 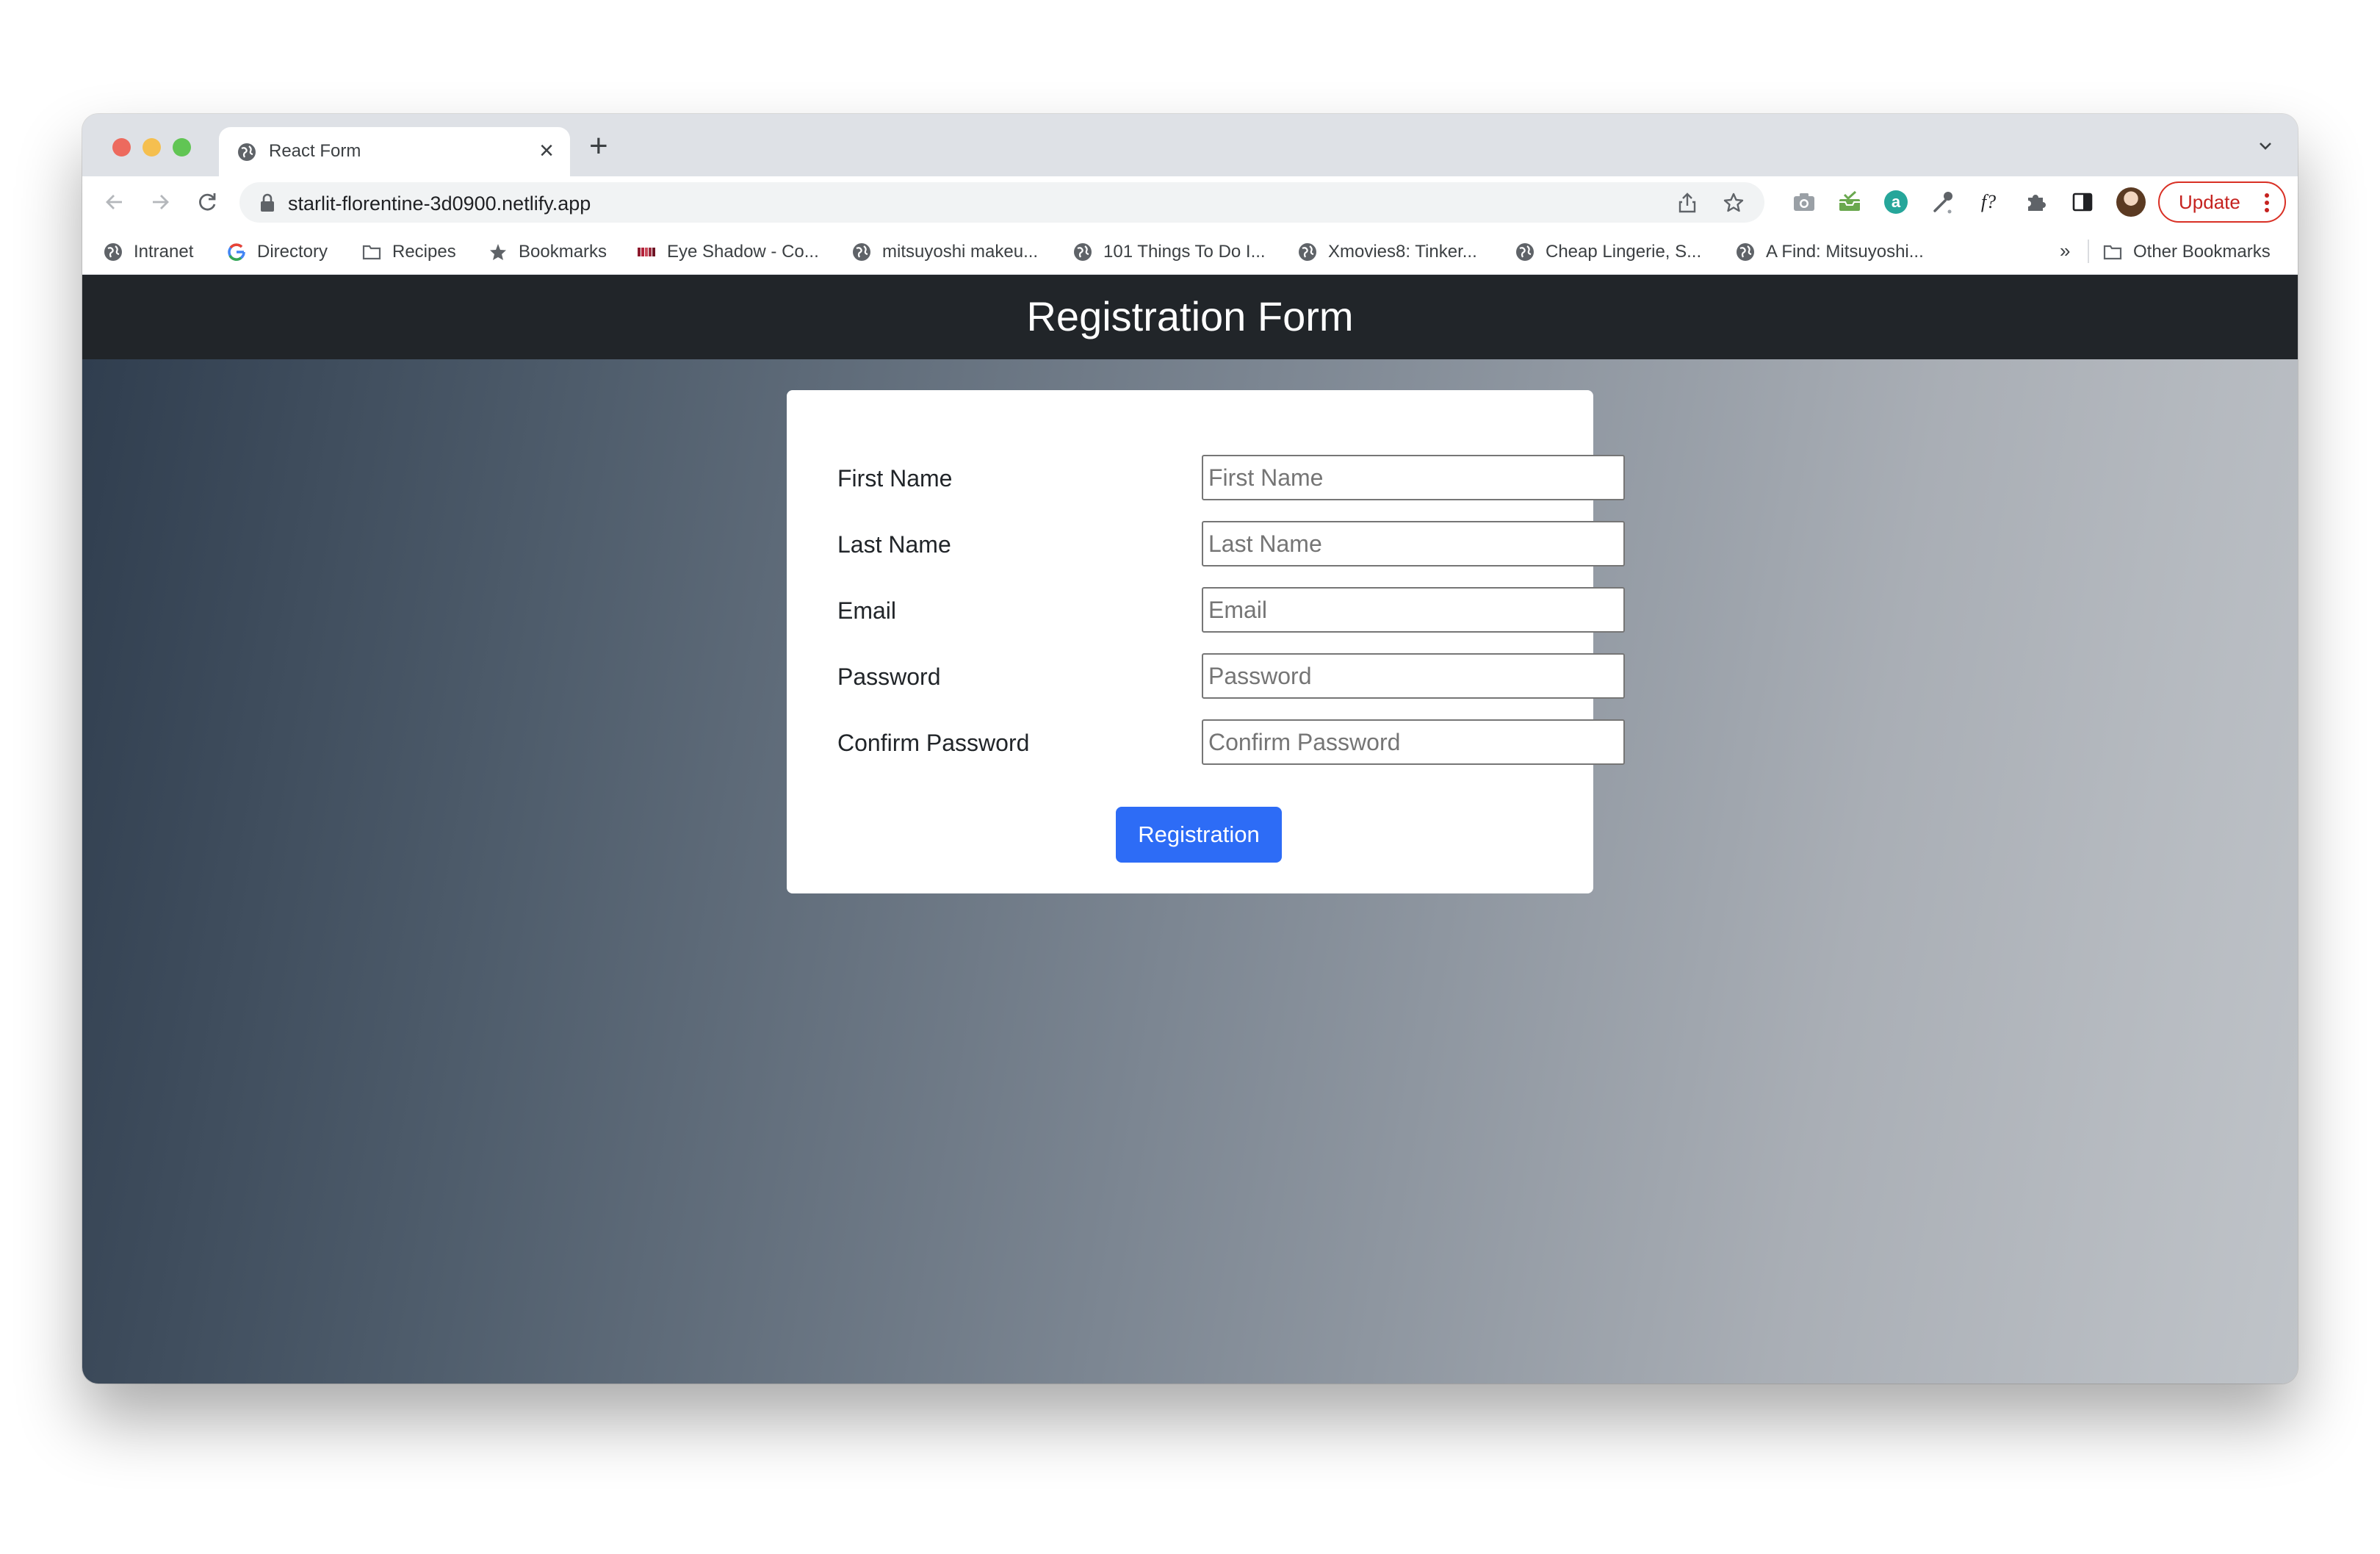 I want to click on bookmarks-overflow-button: », so click(x=2065, y=251).